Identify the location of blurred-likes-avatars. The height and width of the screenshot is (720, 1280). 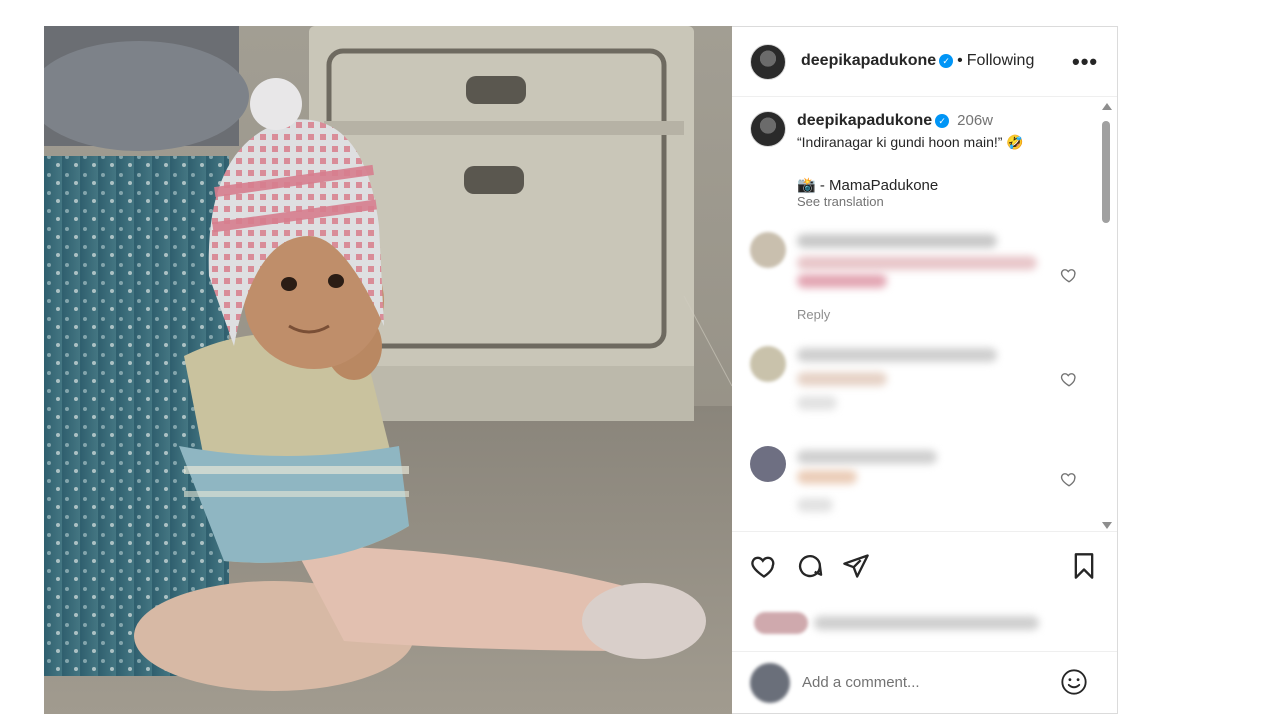
(781, 623).